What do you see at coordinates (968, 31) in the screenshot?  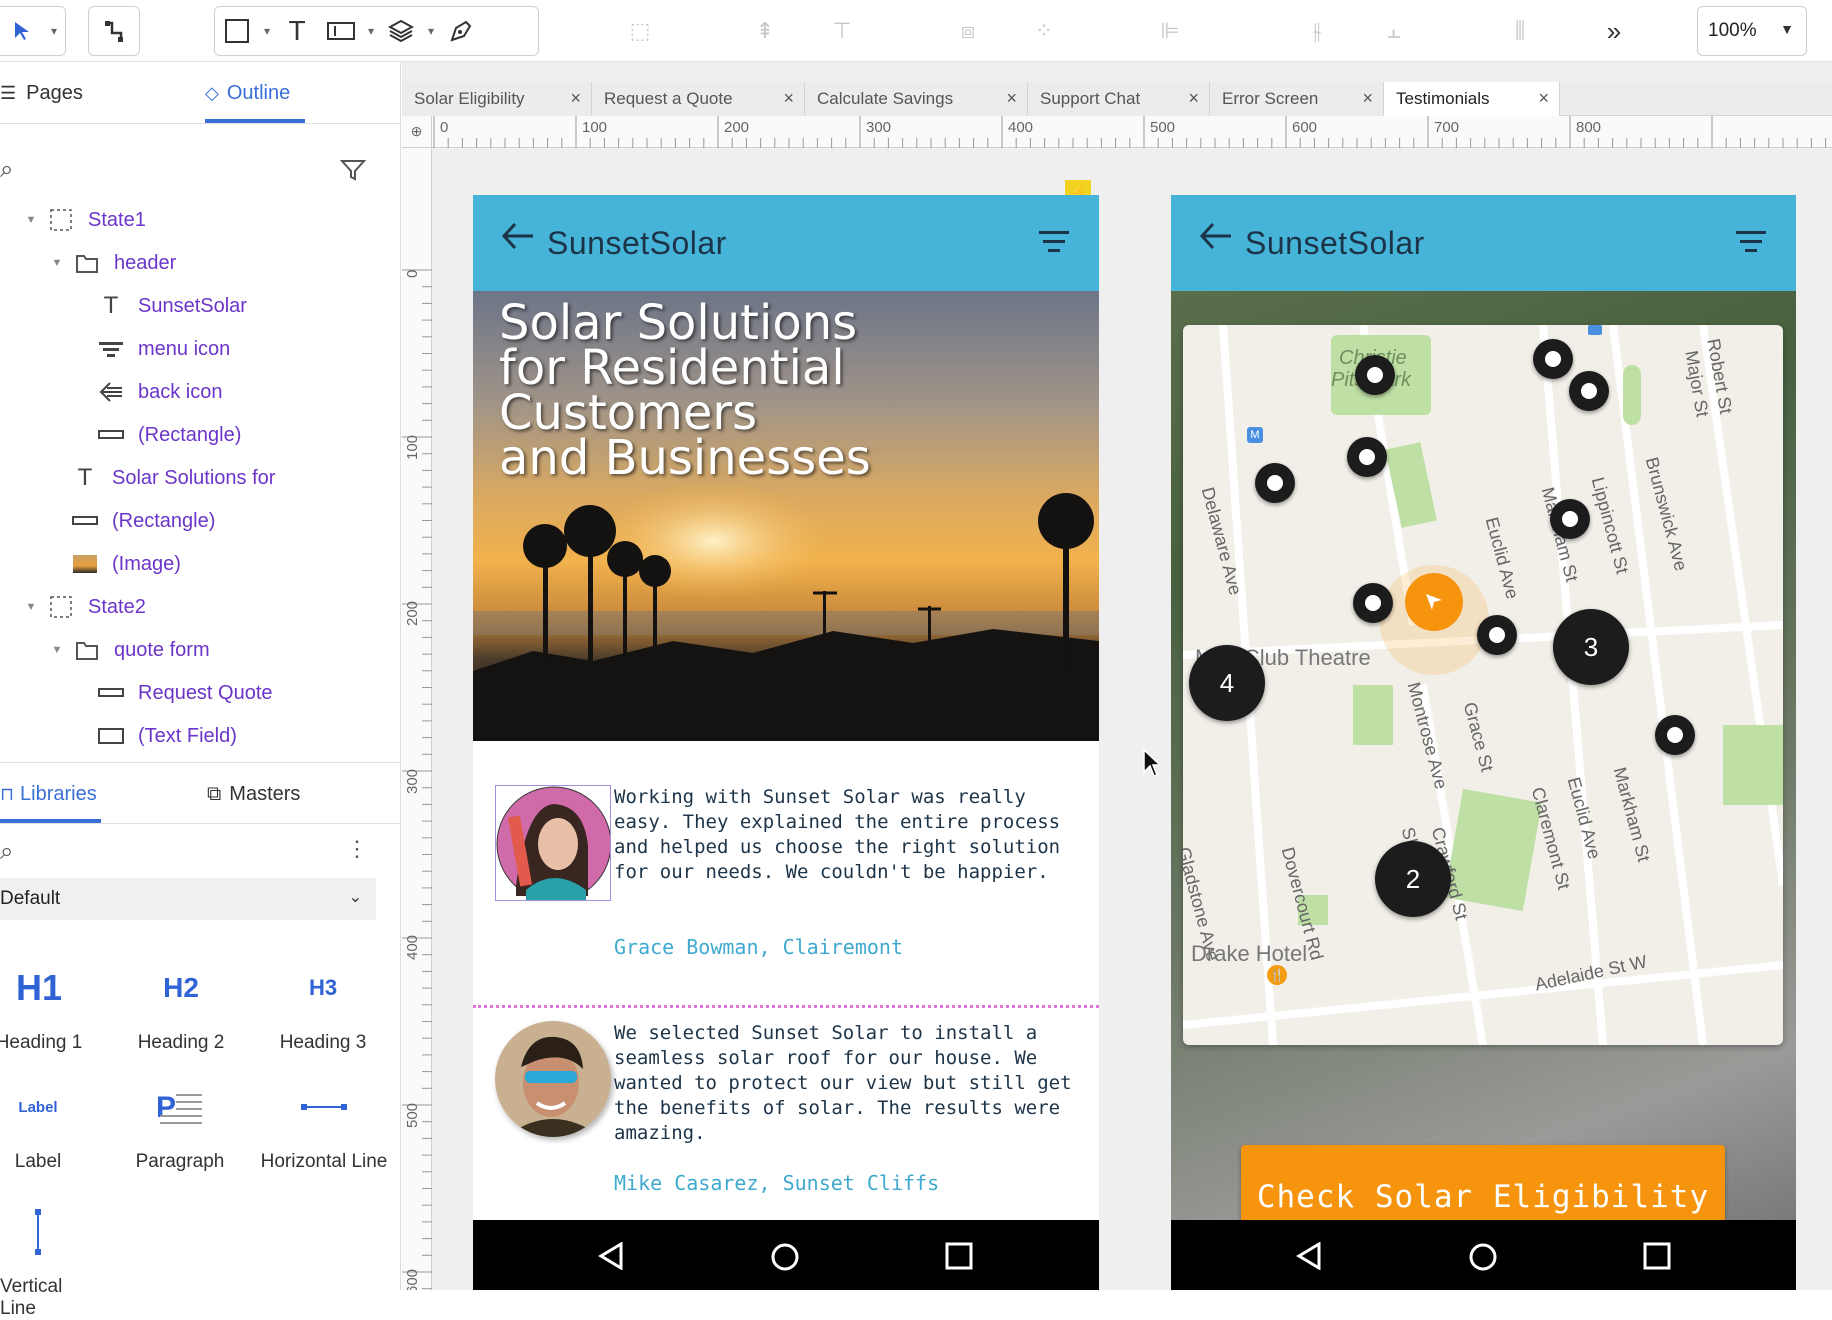 I see `align-icon: ⧈` at bounding box center [968, 31].